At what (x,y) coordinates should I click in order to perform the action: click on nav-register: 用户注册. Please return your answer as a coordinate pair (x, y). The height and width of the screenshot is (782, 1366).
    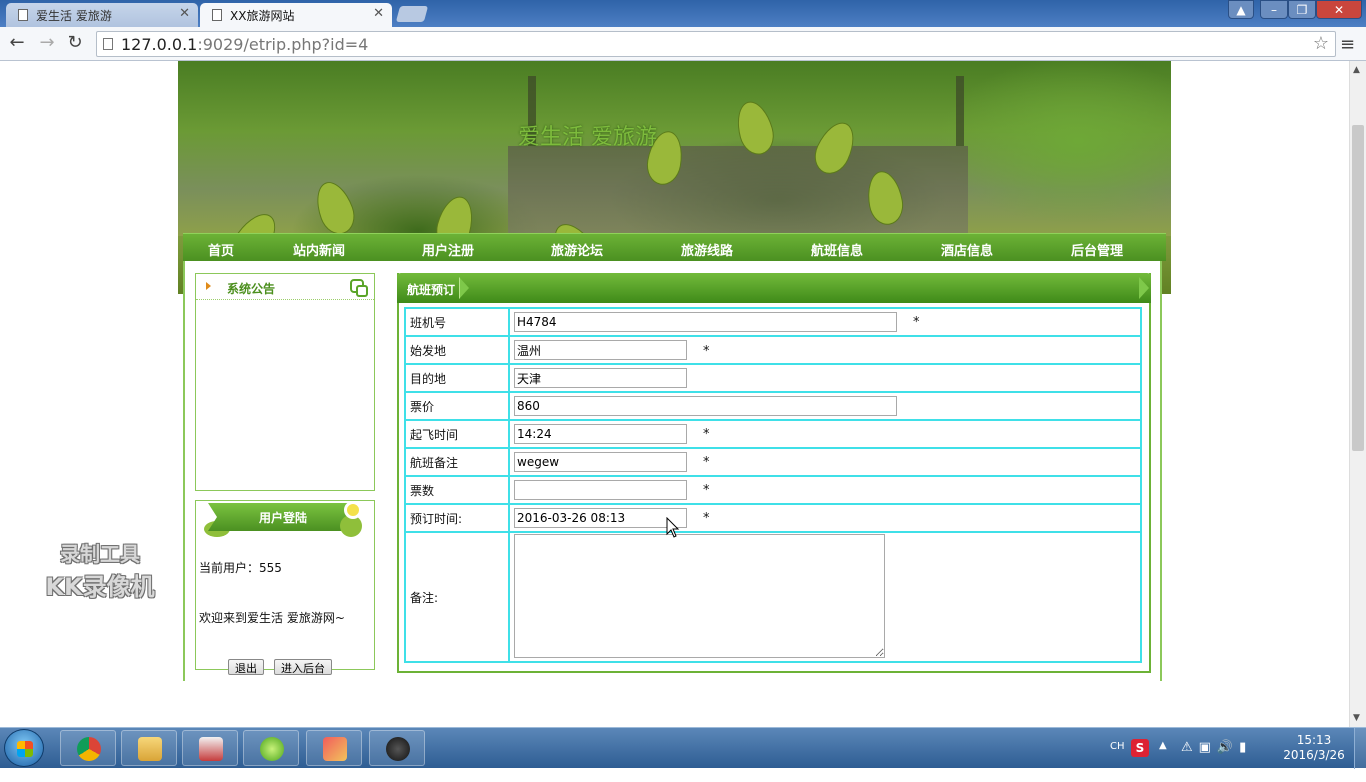
    Looking at the image, I should click on (448, 249).